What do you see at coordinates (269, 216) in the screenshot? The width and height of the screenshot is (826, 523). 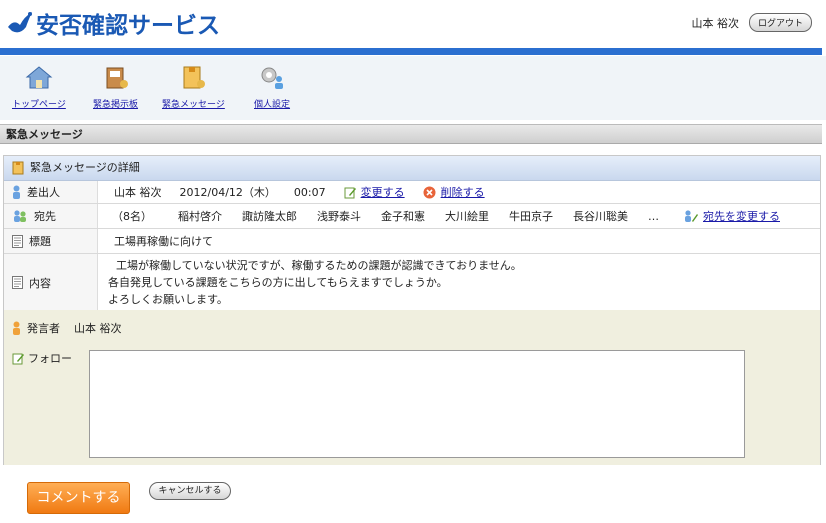 I see `recipient-name: 諏訪隆太郎` at bounding box center [269, 216].